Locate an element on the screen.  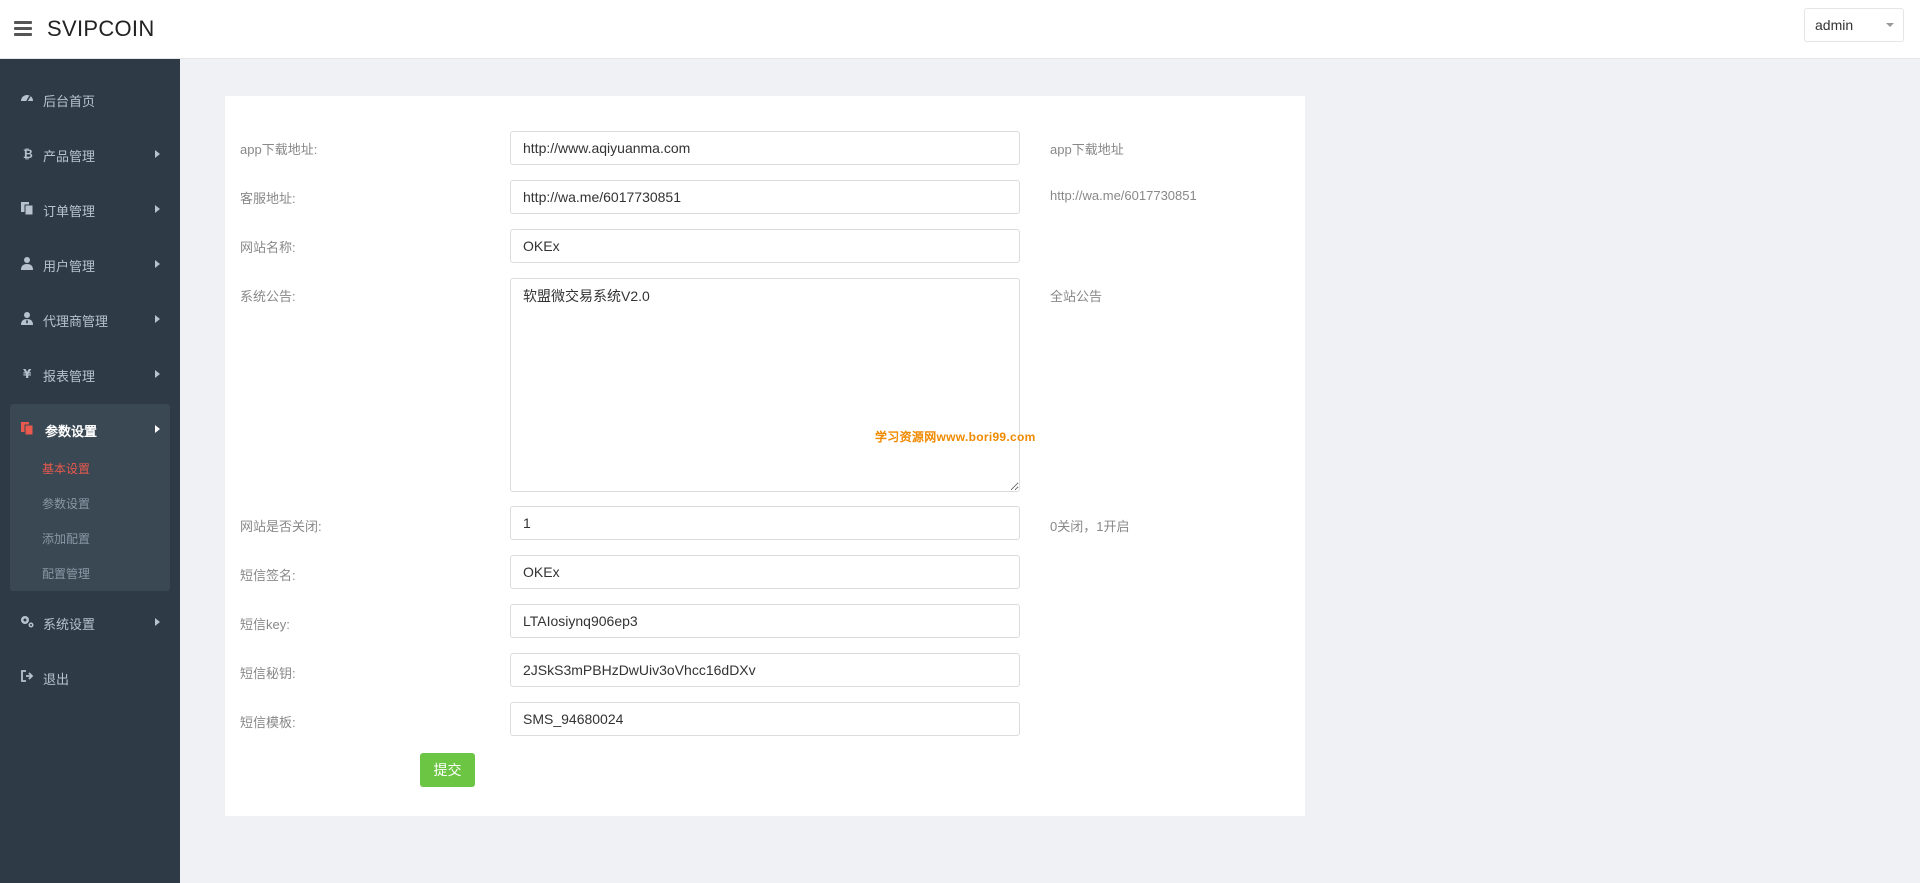
sms-key-input is located at coordinates (765, 621).